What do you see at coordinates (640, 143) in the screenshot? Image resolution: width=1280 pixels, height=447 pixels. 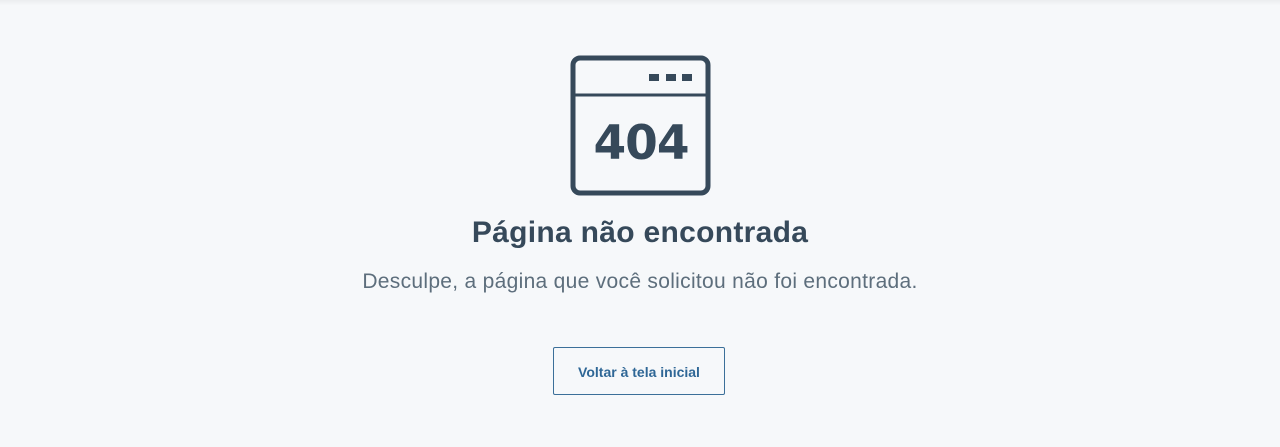 I see `error-code-text: 404` at bounding box center [640, 143].